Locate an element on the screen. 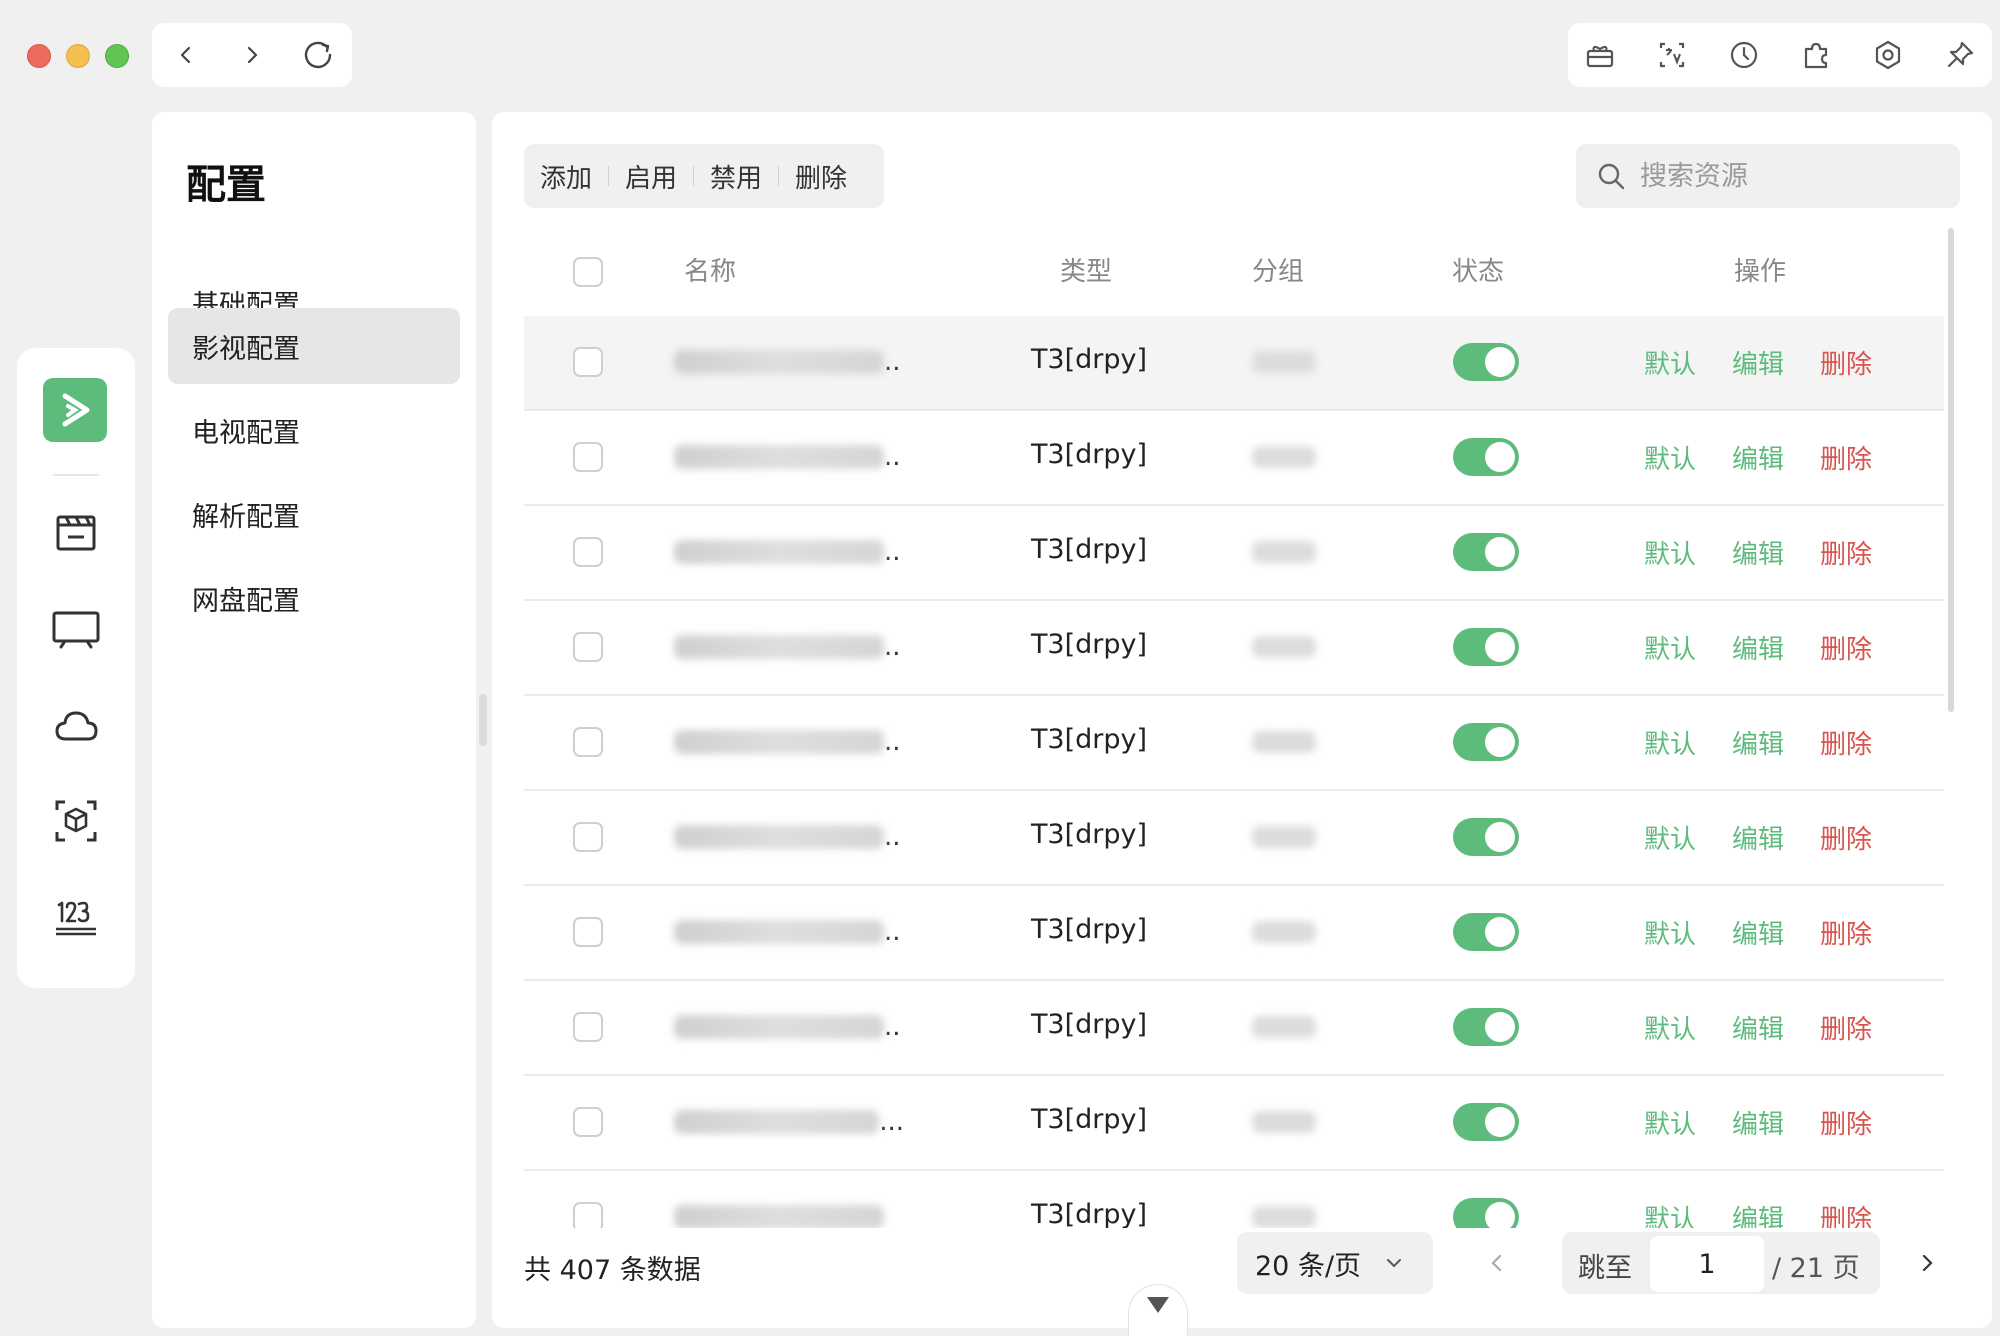 The height and width of the screenshot is (1336, 2000). pin-button is located at coordinates (1960, 55).